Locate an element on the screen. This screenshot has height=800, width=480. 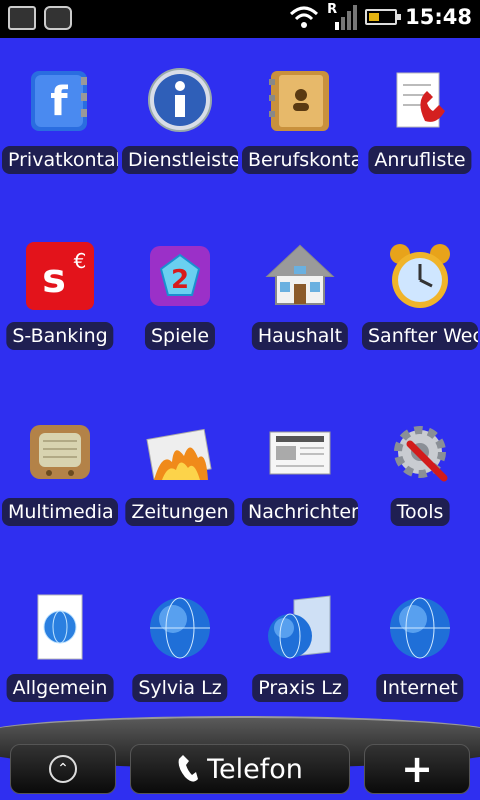
app-allgemein: Allgemein is located at coordinates (60, 654).